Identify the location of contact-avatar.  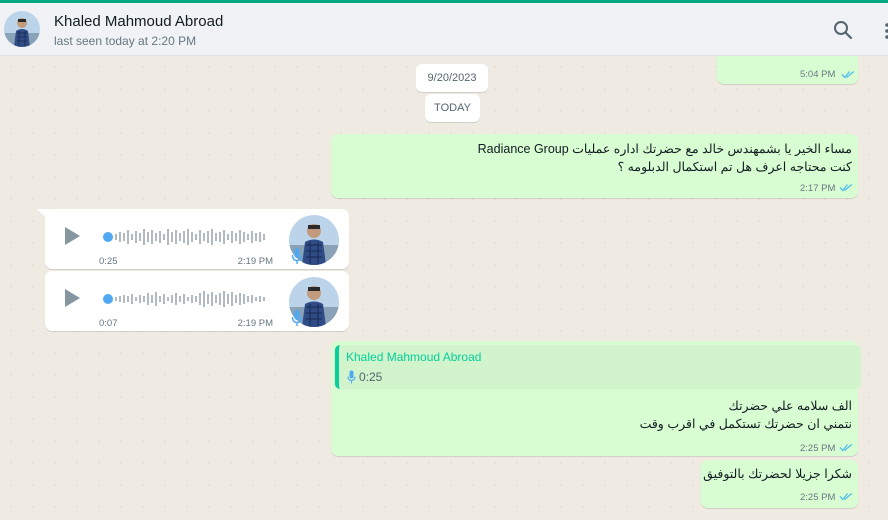
(22, 29).